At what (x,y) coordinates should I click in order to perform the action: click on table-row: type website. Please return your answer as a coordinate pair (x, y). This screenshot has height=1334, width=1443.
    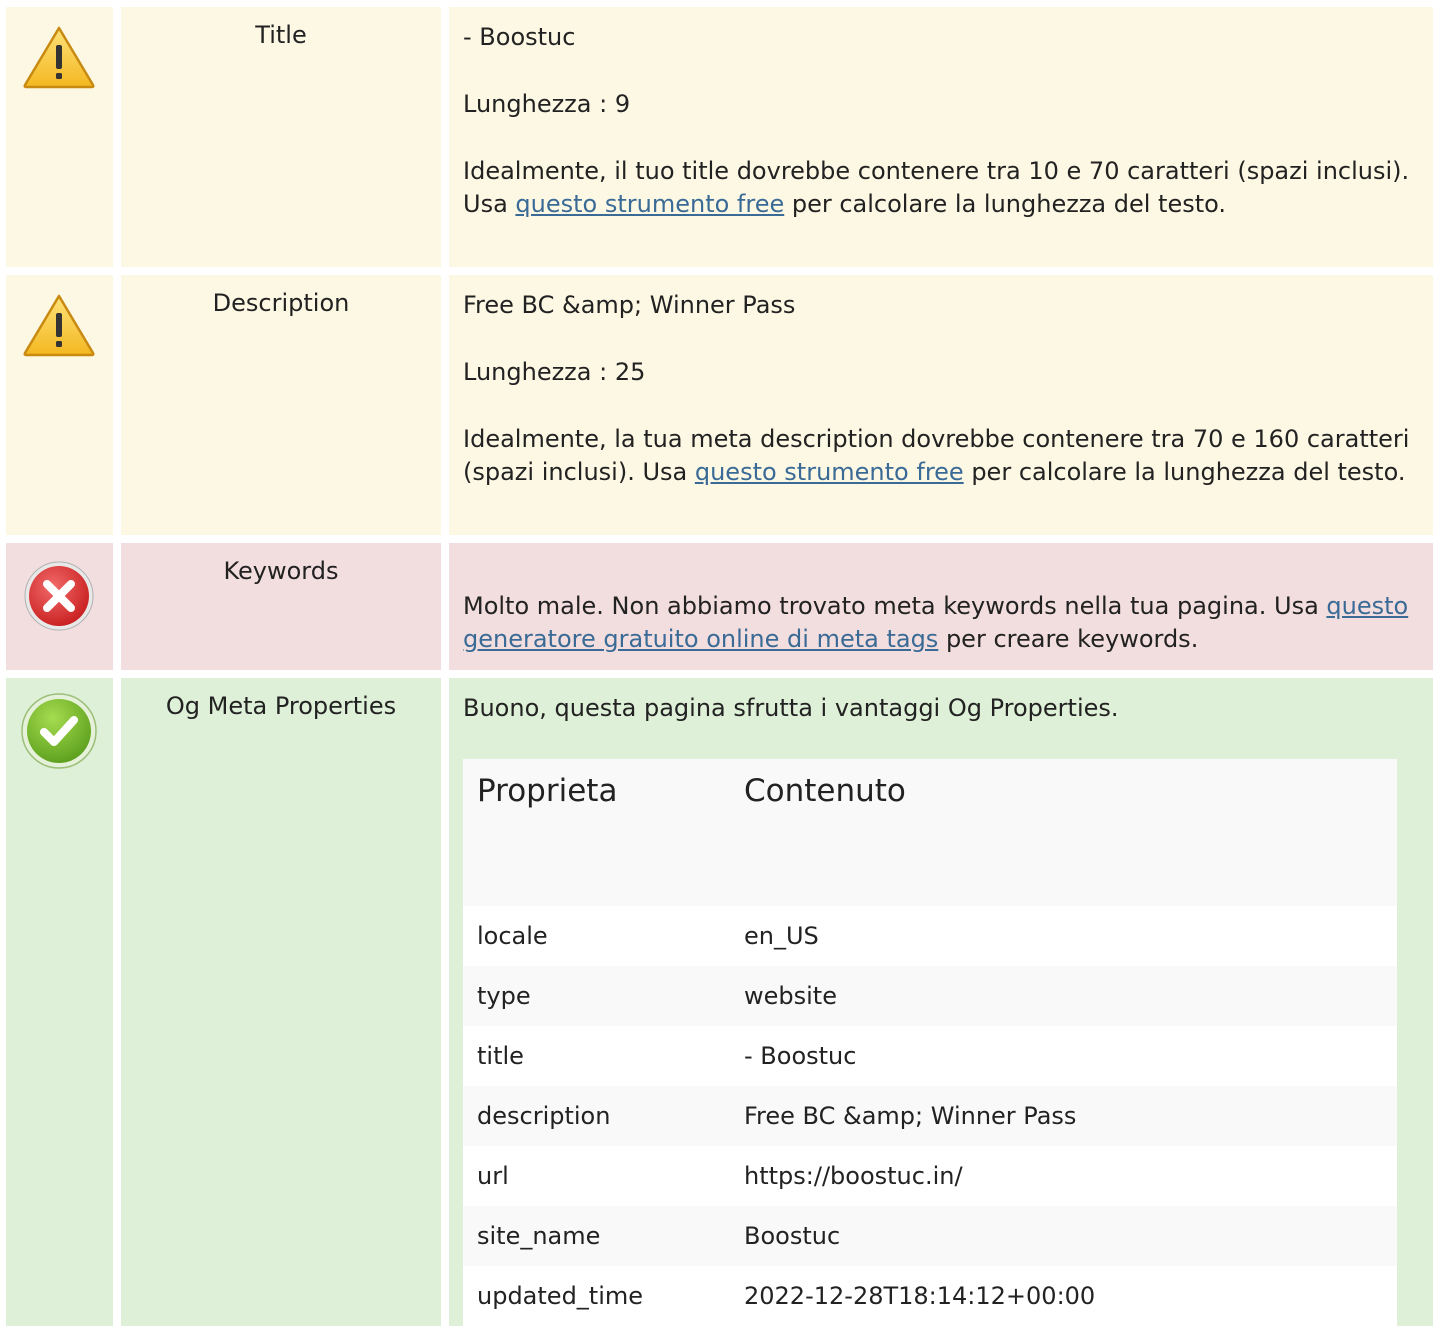
    Looking at the image, I should click on (930, 996).